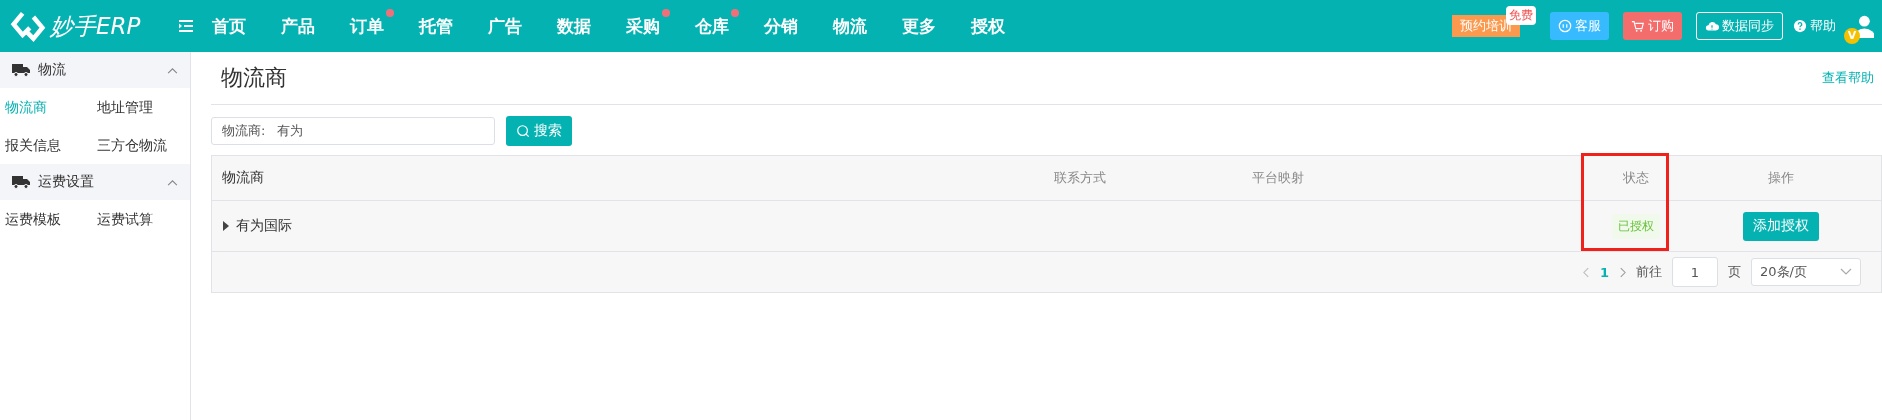 The image size is (1882, 420). What do you see at coordinates (539, 131) in the screenshot?
I see `search-button: 搜索` at bounding box center [539, 131].